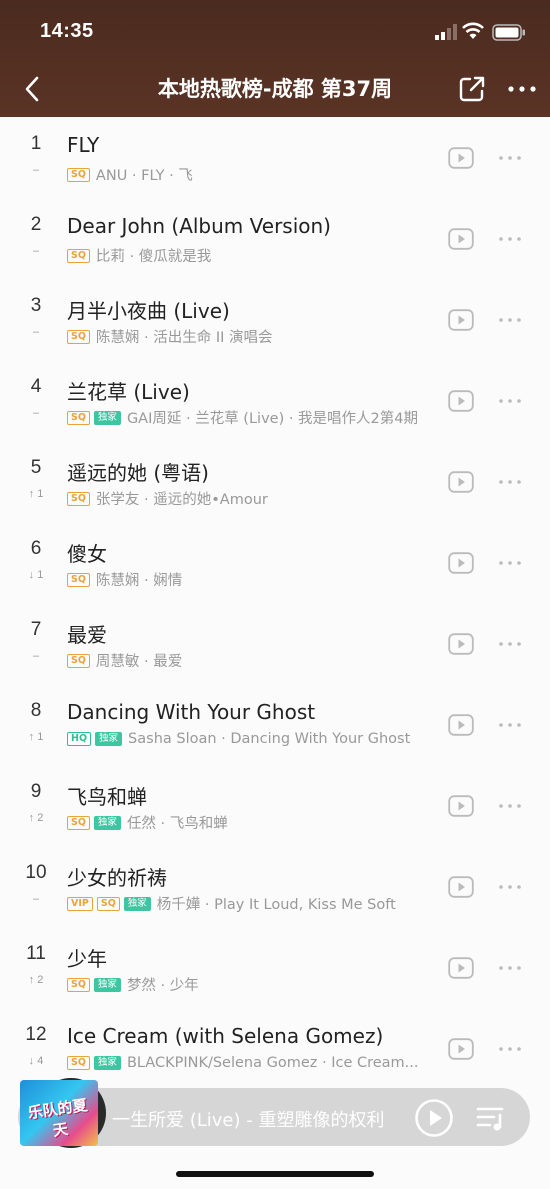 This screenshot has width=550, height=1189. I want to click on song-row: 1 – FLY SQ ANU · FLY · 飞, so click(275, 157).